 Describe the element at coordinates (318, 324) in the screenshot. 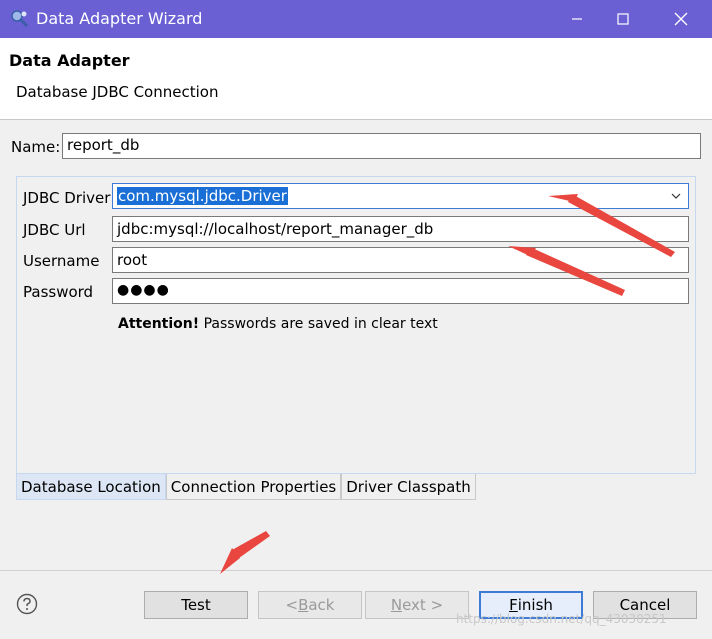

I see `attention-text: Passwords are saved in clear text` at that location.